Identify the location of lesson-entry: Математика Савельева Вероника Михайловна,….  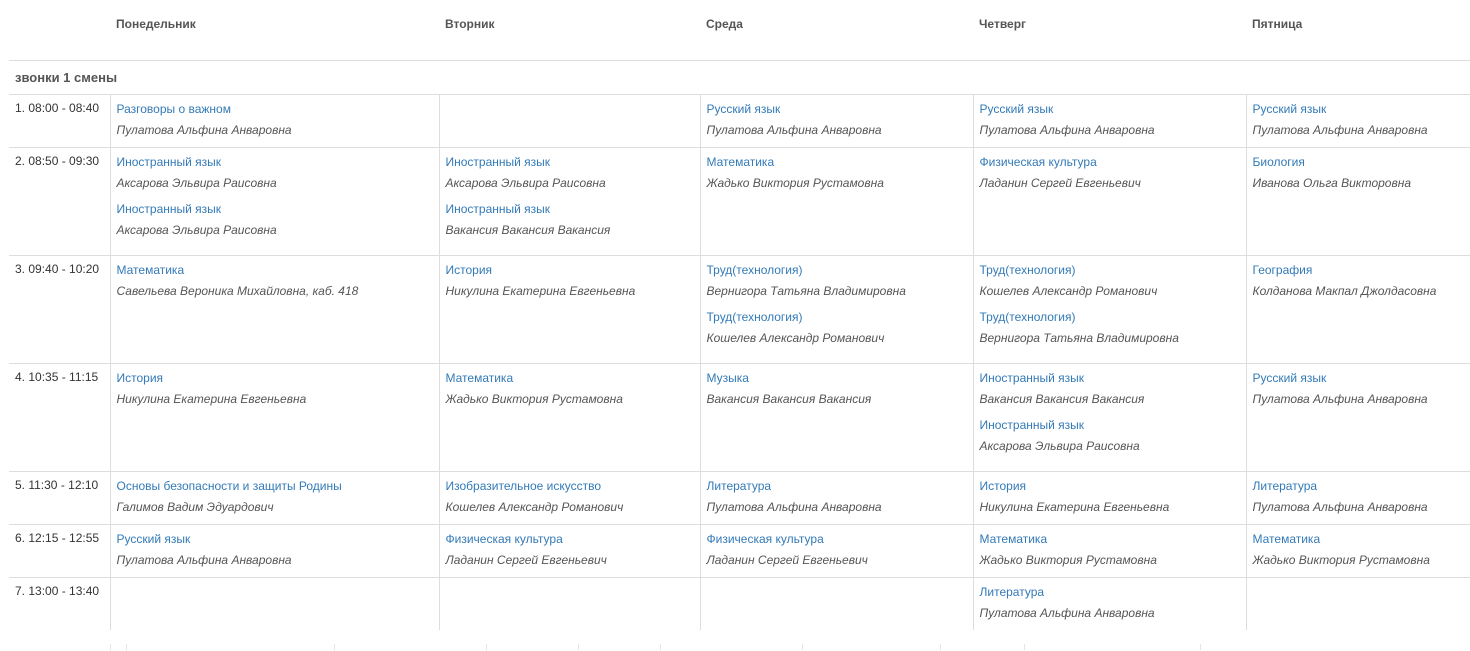
(275, 280).